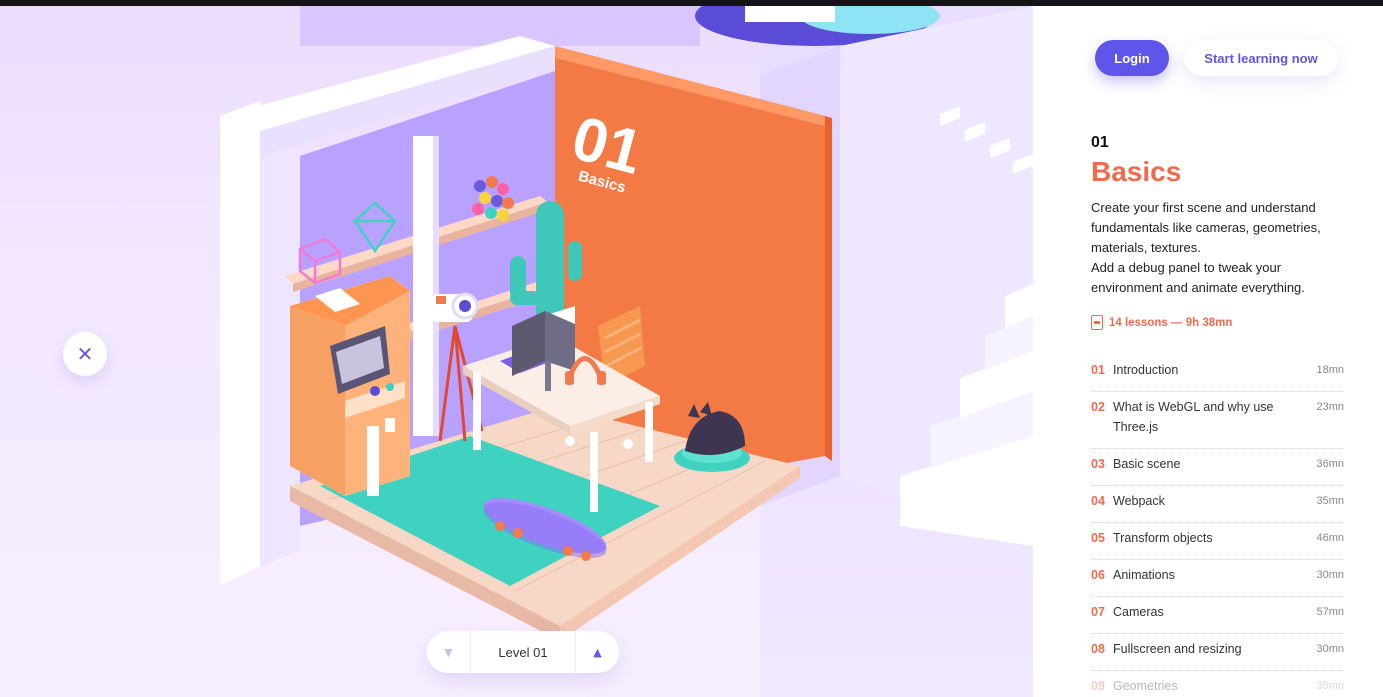 The image size is (1383, 697). I want to click on lessons-meta: 14 lessons — 9h 38mn, so click(1161, 322).